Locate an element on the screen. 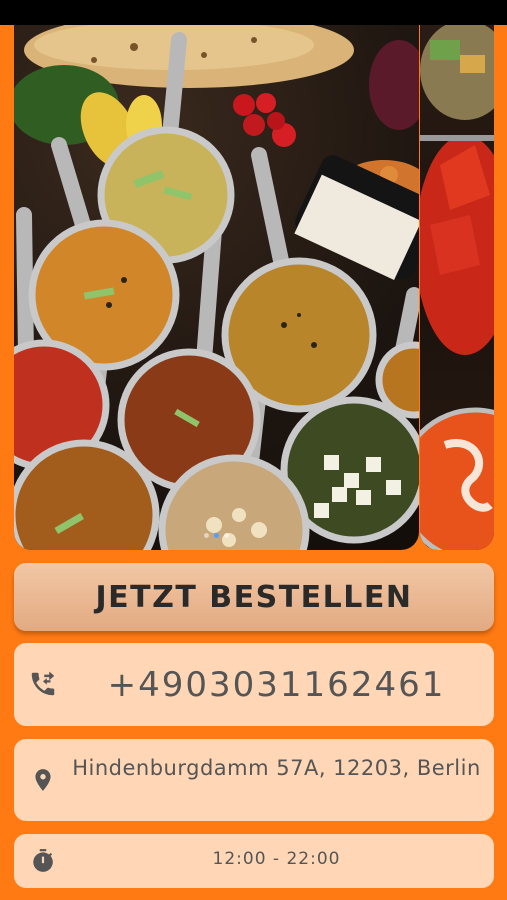  order-now-button: JETZT BESTELLEN is located at coordinates (254, 597).